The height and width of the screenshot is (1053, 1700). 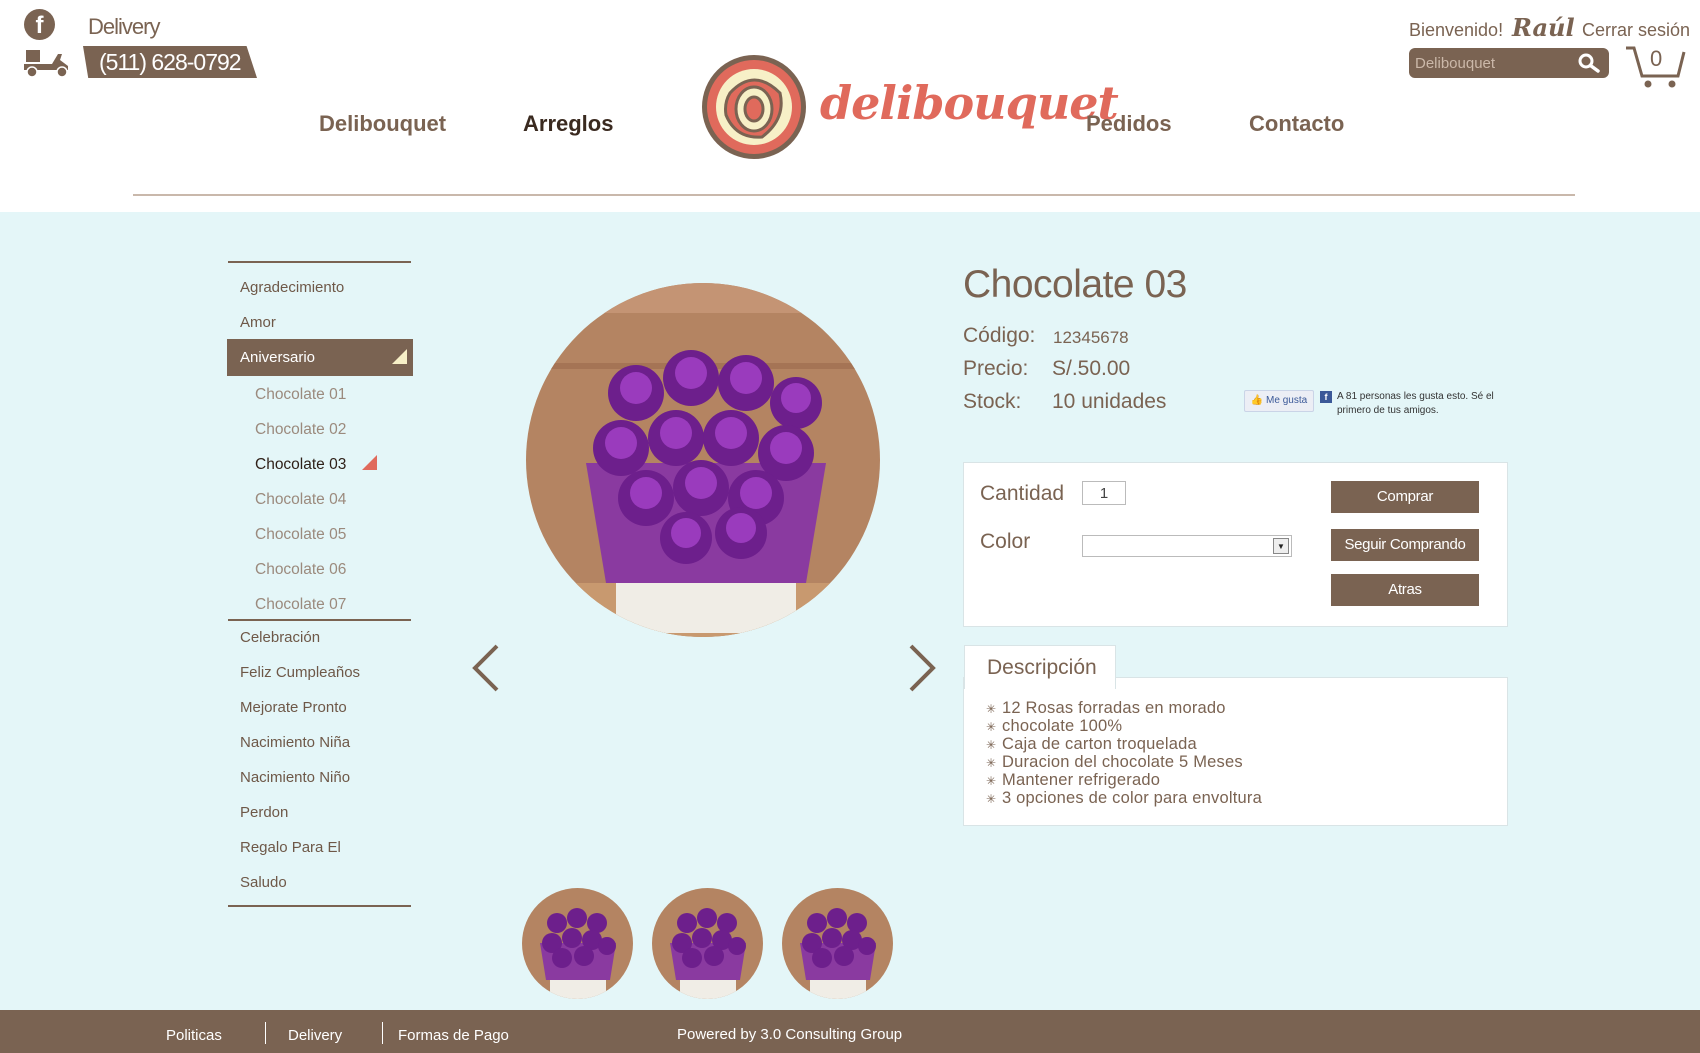 What do you see at coordinates (258, 322) in the screenshot?
I see `sidebar-item-amor: Amor` at bounding box center [258, 322].